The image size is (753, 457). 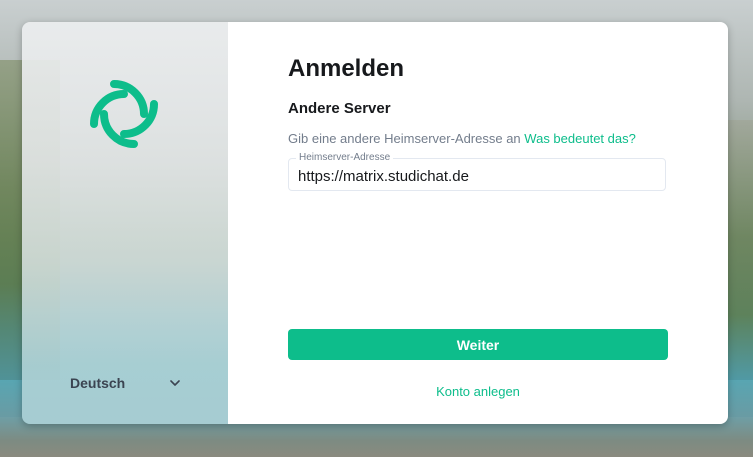 What do you see at coordinates (404, 138) in the screenshot?
I see `server-description-text: Gib eine andere Heimserver-Adresse an` at bounding box center [404, 138].